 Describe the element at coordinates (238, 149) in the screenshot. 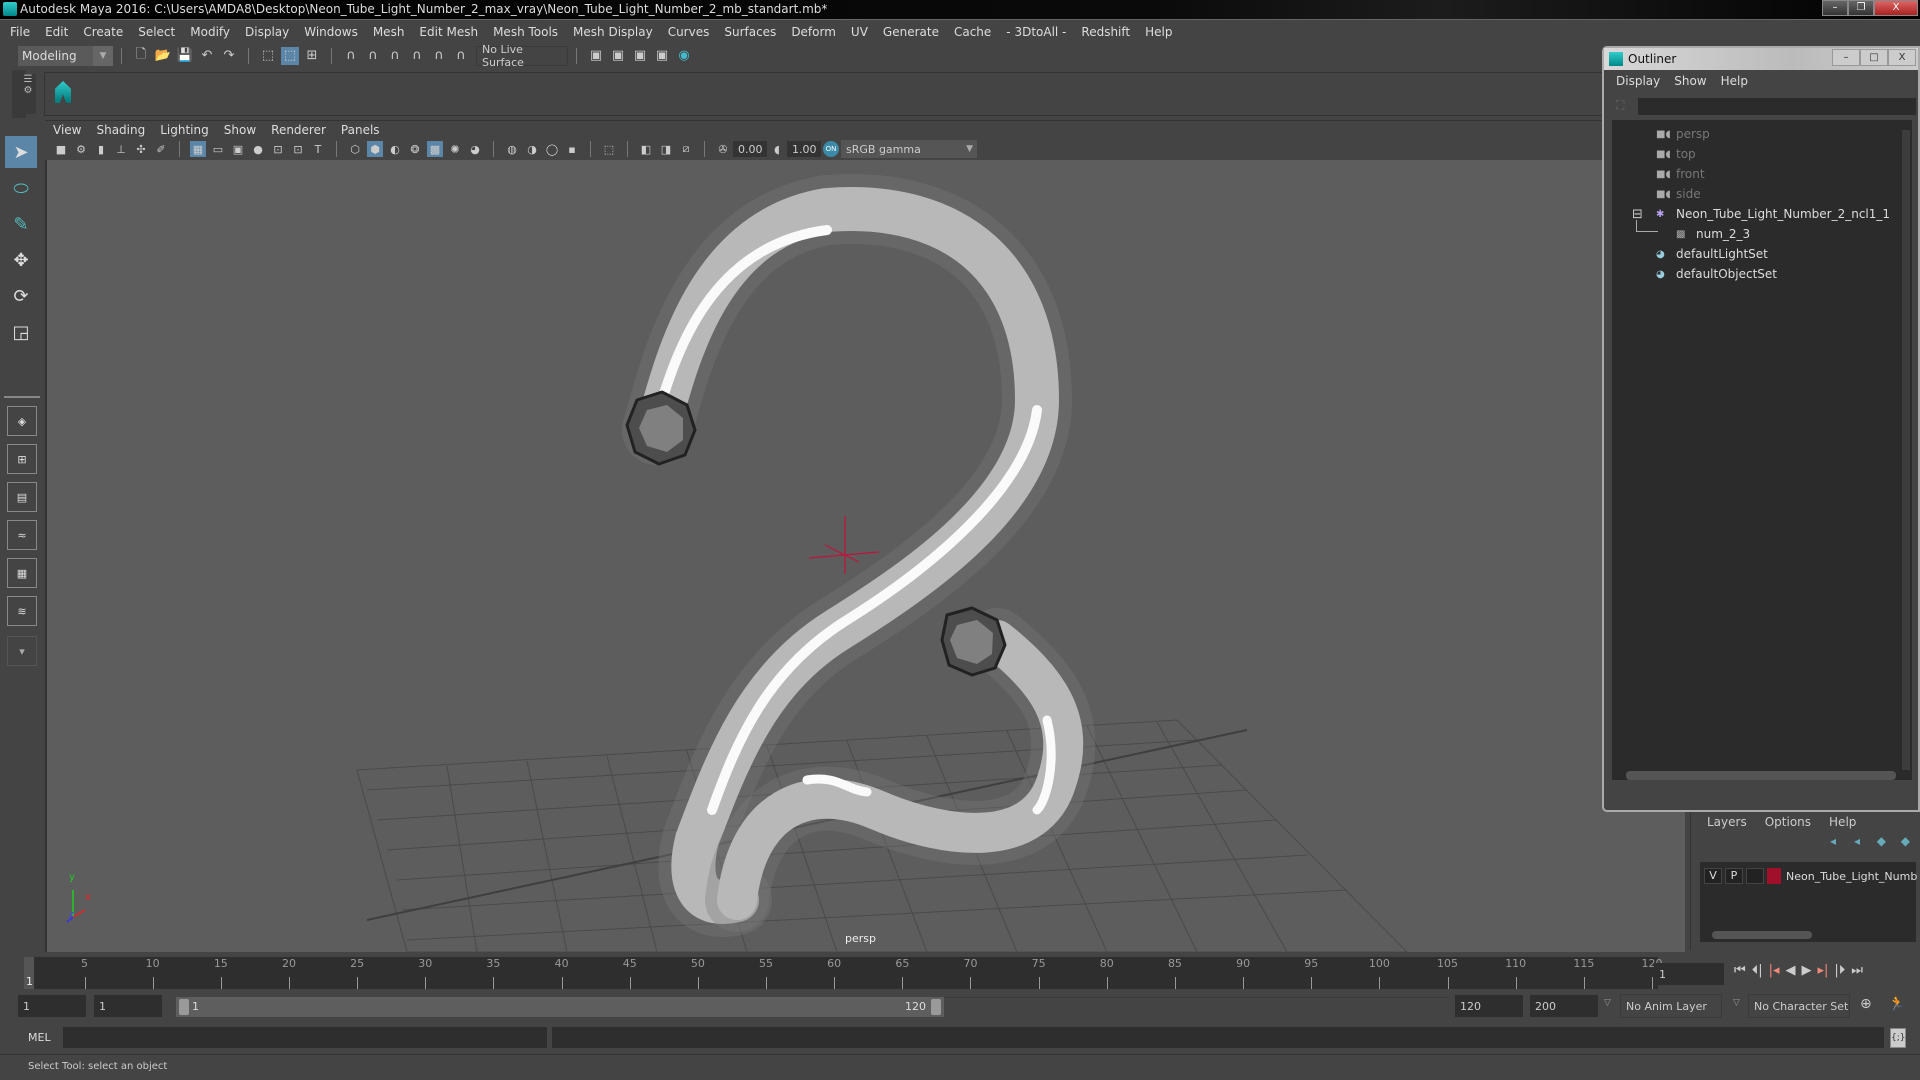

I see `resolution-gate-icon: ▣` at that location.